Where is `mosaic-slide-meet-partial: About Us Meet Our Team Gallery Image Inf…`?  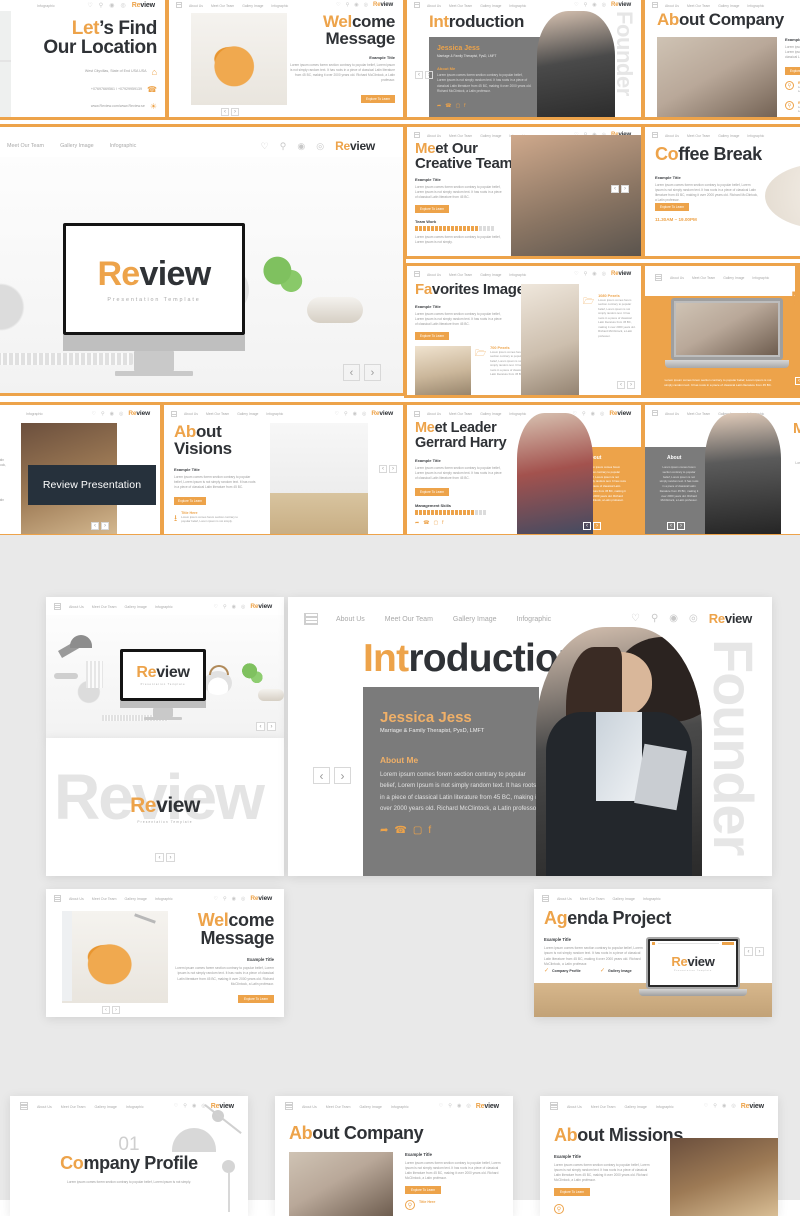 mosaic-slide-meet-partial: About Us Meet Our Team Gallery Image Inf… is located at coordinates (721, 469).